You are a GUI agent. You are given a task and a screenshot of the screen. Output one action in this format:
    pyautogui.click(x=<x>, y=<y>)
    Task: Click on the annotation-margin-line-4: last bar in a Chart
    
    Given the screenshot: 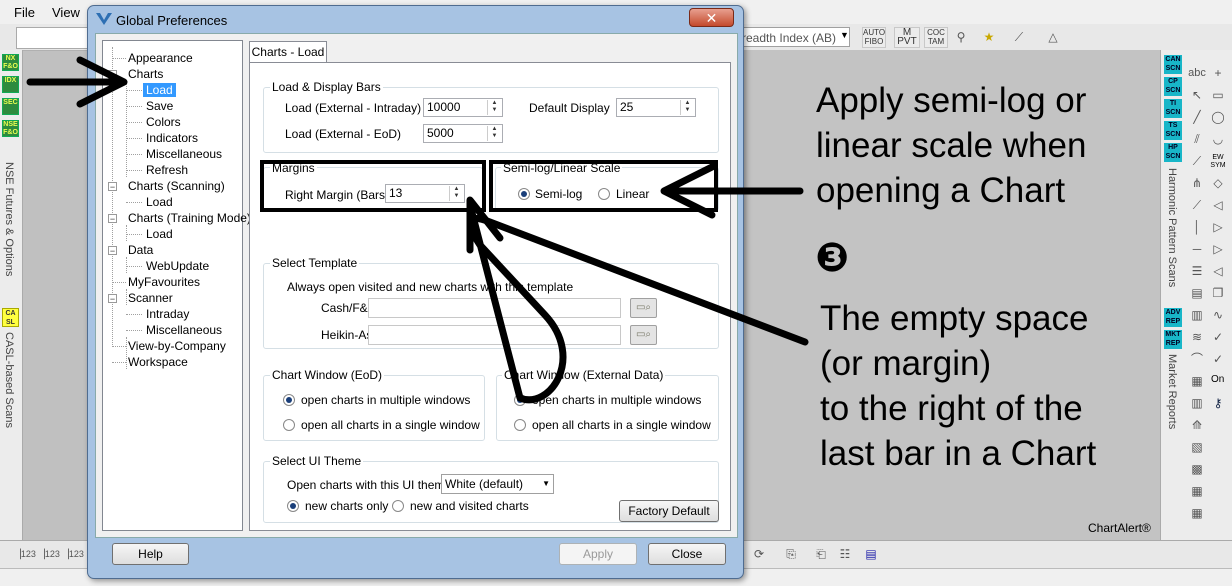 What is the action you would take?
    pyautogui.click(x=958, y=453)
    